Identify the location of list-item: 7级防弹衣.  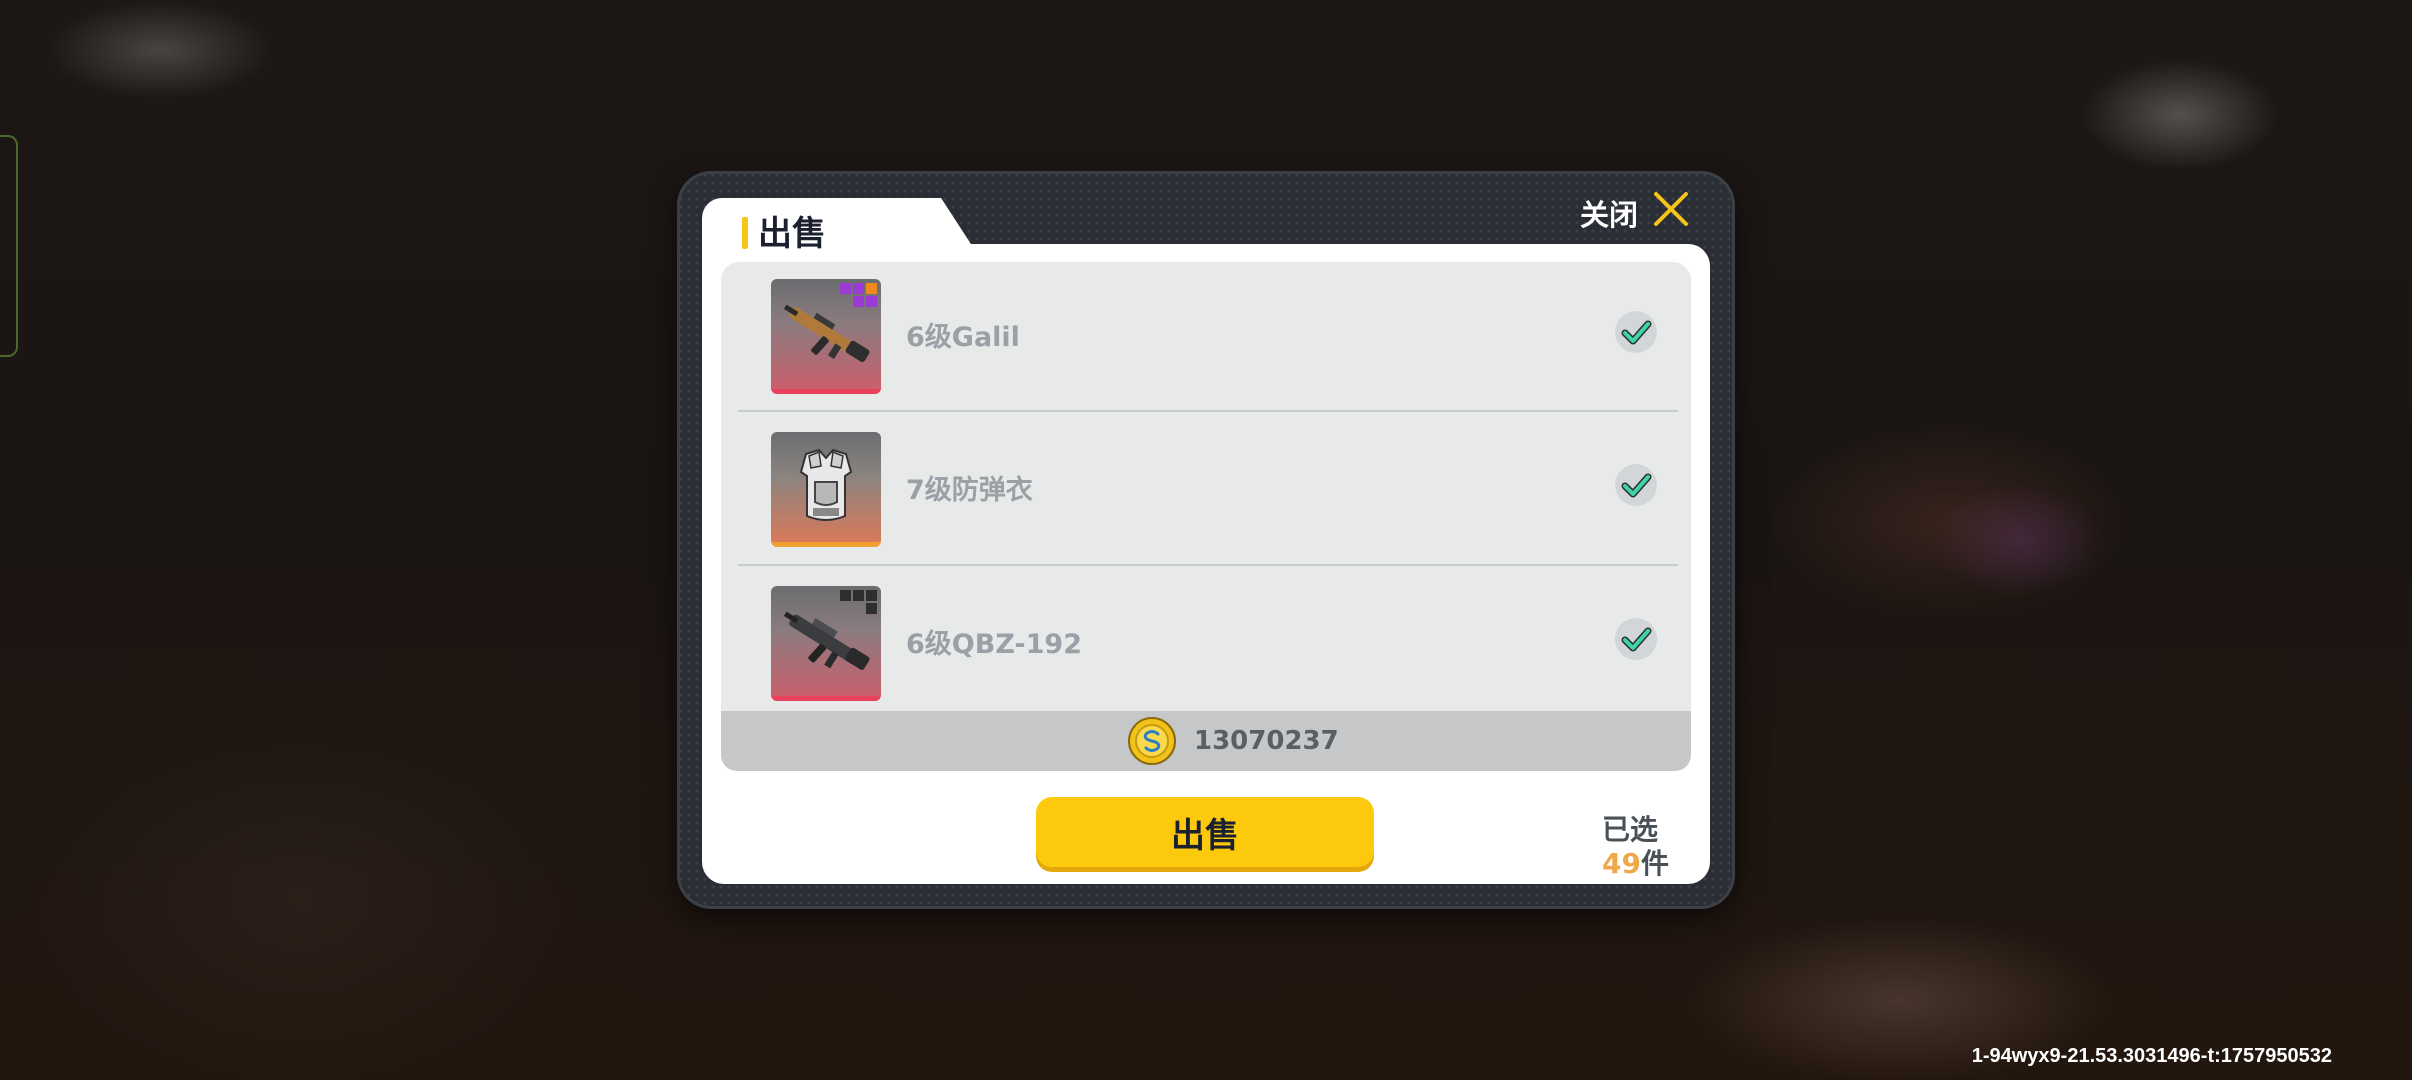
(1208, 492).